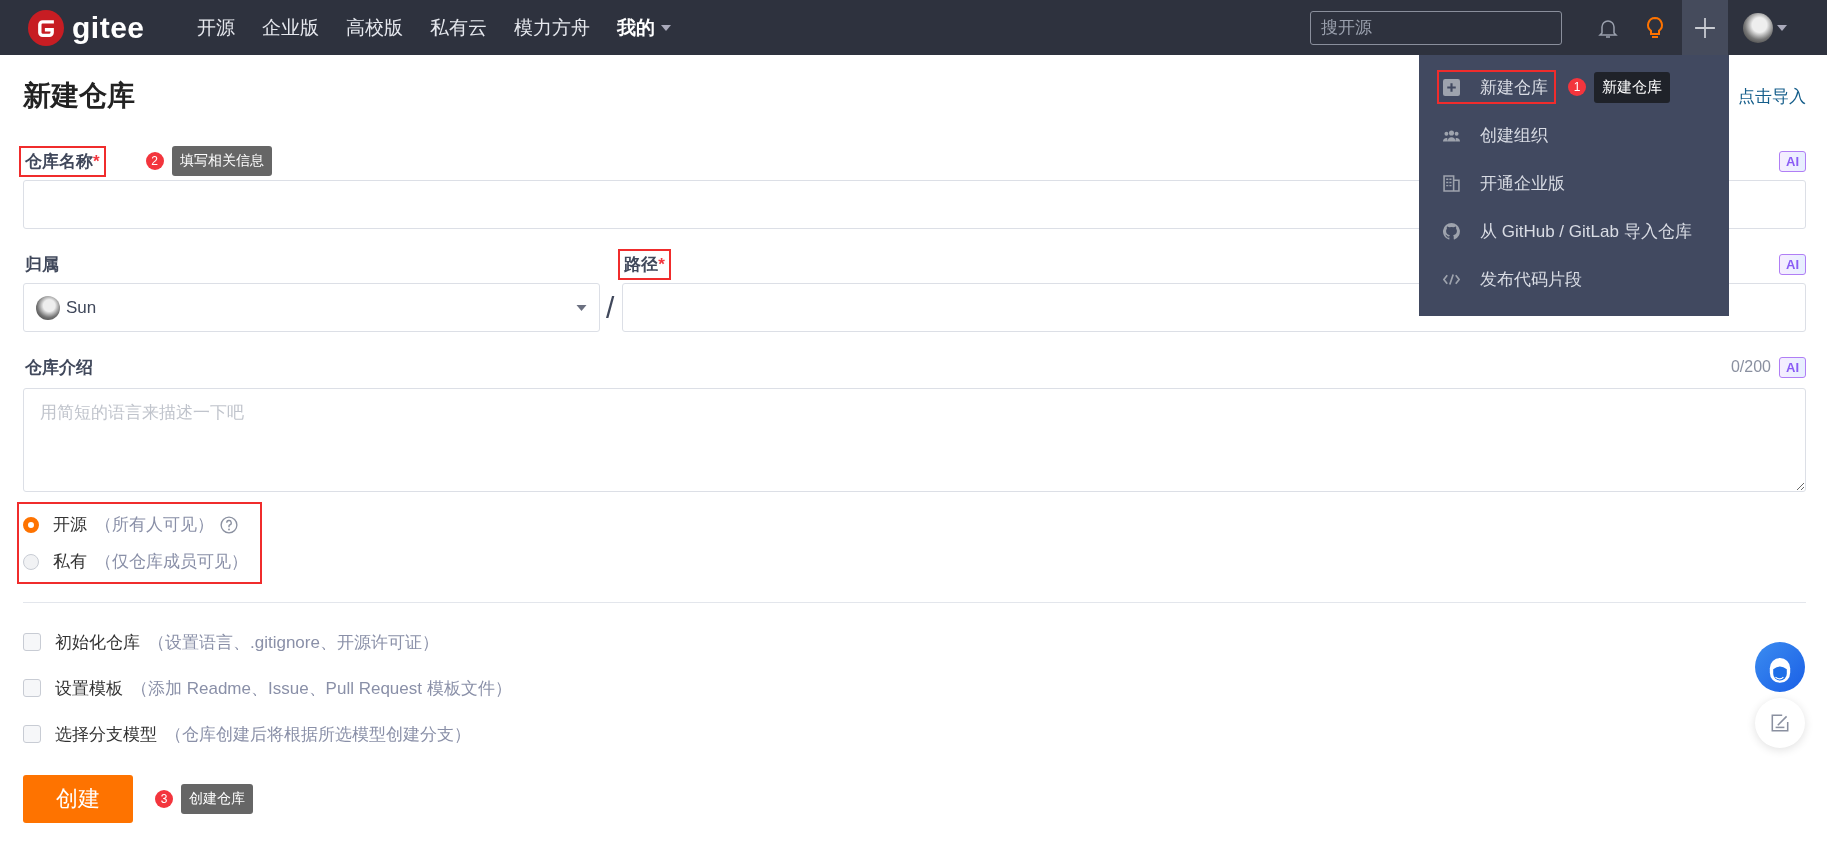 The image size is (1827, 852). What do you see at coordinates (1451, 231) in the screenshot?
I see `github-icon` at bounding box center [1451, 231].